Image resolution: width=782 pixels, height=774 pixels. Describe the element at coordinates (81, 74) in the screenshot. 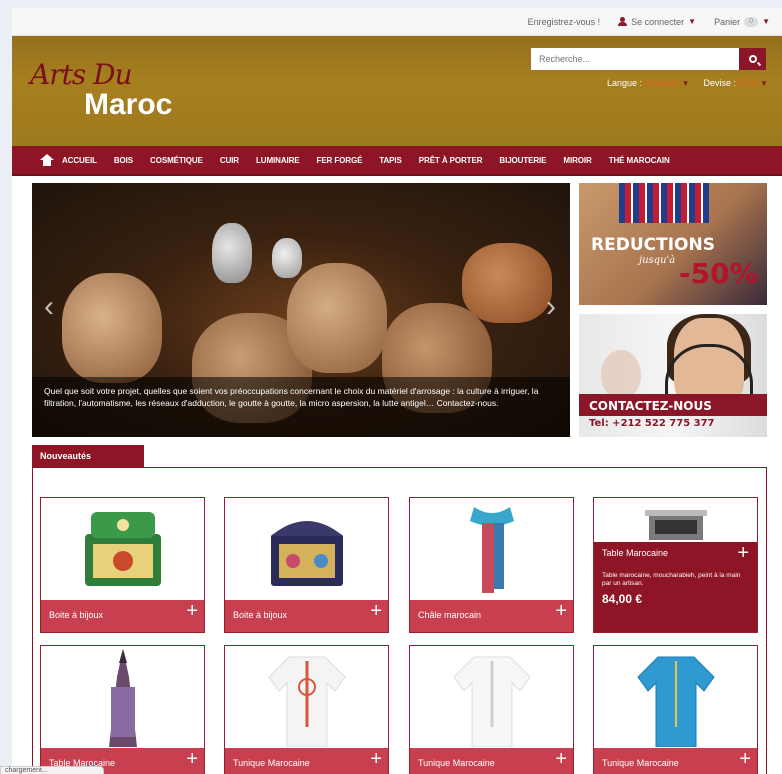

I see `logo-script-text: Arts Du` at that location.